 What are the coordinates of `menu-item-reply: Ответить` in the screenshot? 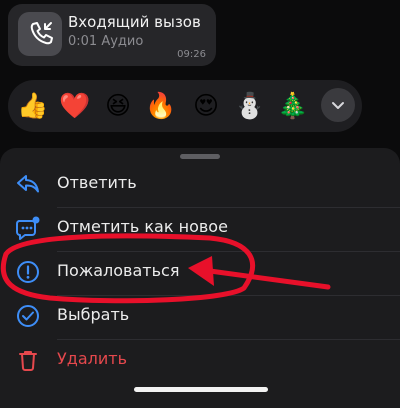 It's located at (200, 184).